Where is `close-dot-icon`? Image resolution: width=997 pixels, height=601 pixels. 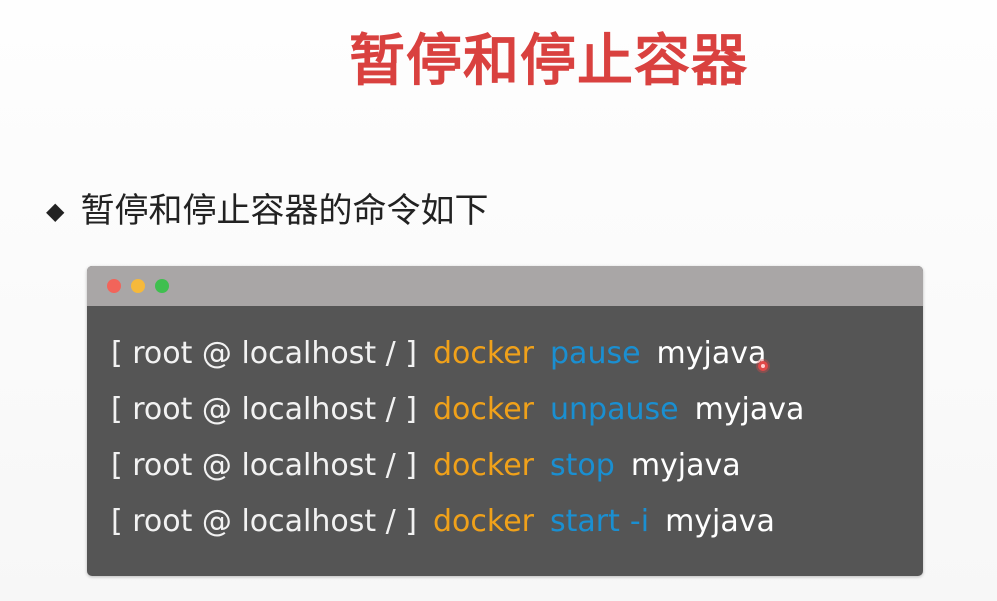 close-dot-icon is located at coordinates (114, 286).